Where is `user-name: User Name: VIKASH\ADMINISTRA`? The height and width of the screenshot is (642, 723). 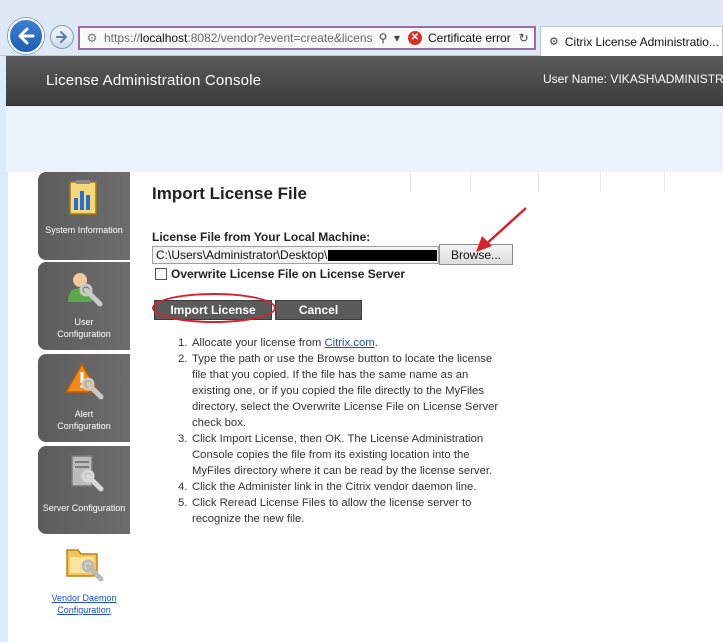 user-name: User Name: VIKASH\ADMINISTRA is located at coordinates (633, 79).